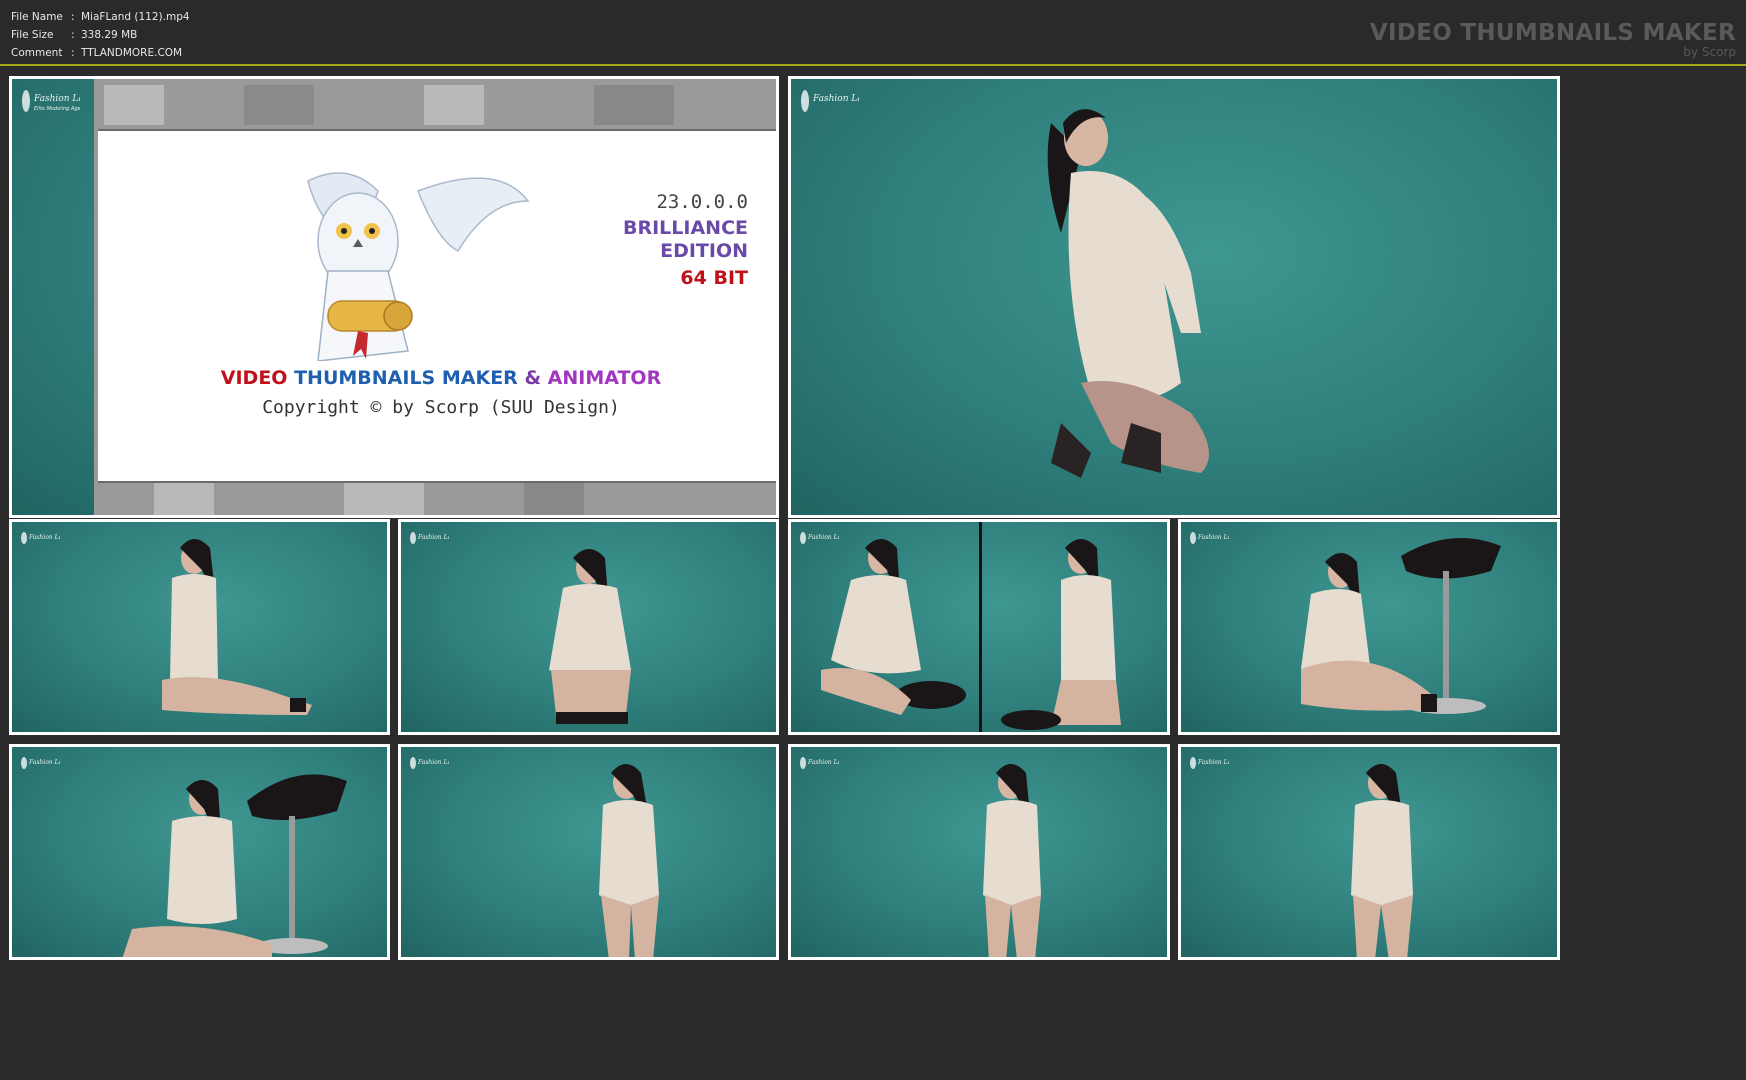  What do you see at coordinates (604, 378) in the screenshot?
I see `product-word-4: ANIMATOR` at bounding box center [604, 378].